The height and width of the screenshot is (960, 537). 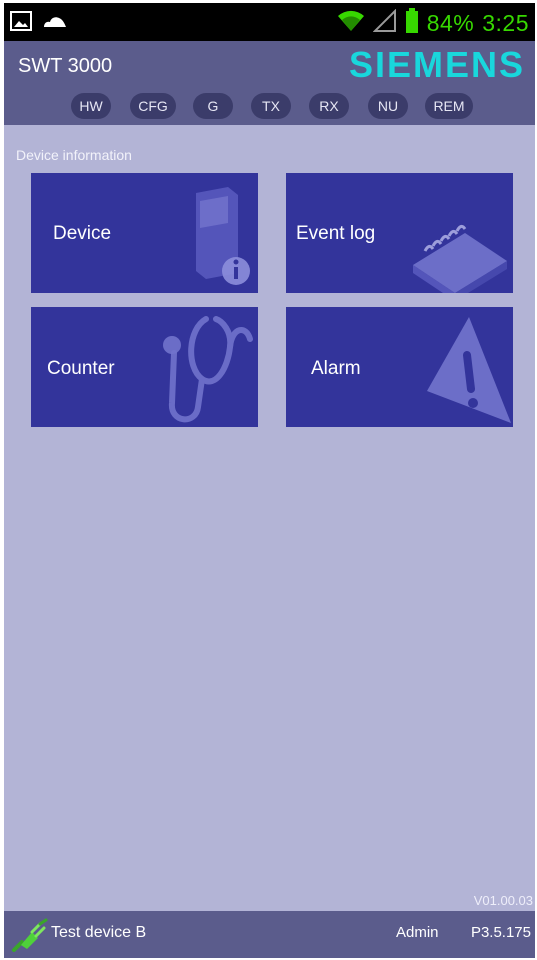 What do you see at coordinates (213, 106) in the screenshot?
I see `chip-g: G` at bounding box center [213, 106].